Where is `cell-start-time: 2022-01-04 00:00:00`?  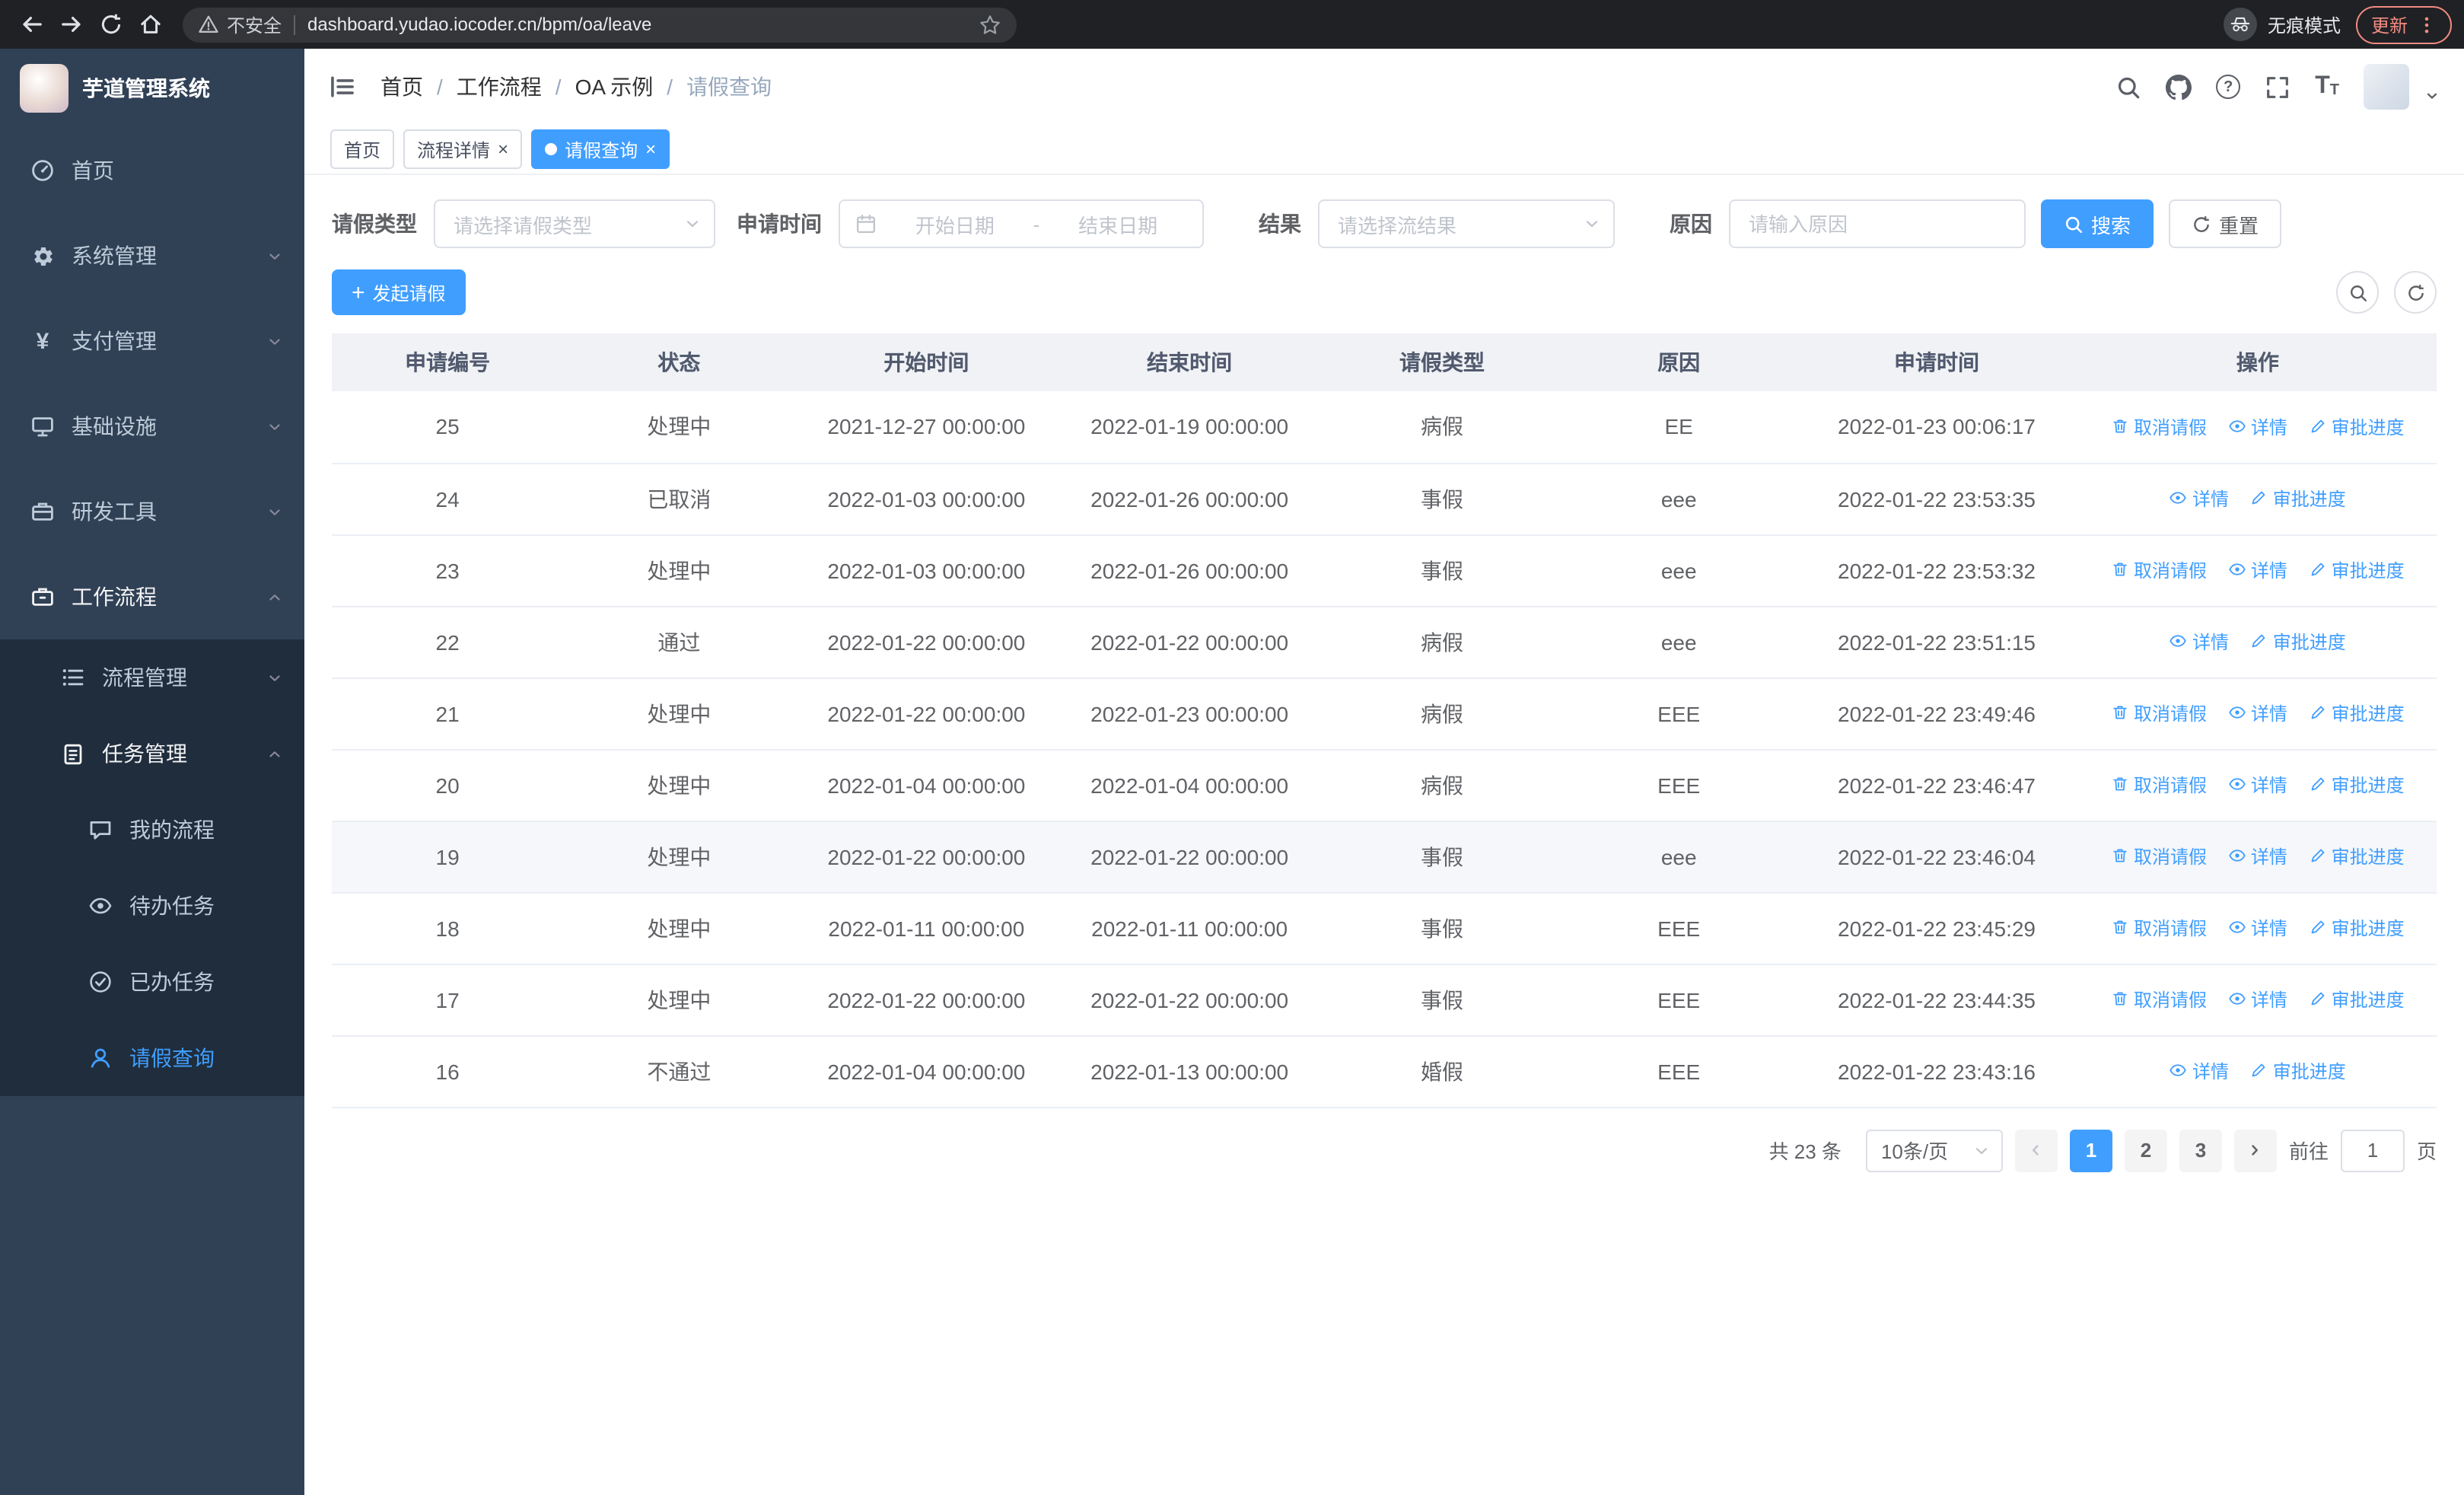 cell-start-time: 2022-01-04 00:00:00 is located at coordinates (926, 1071).